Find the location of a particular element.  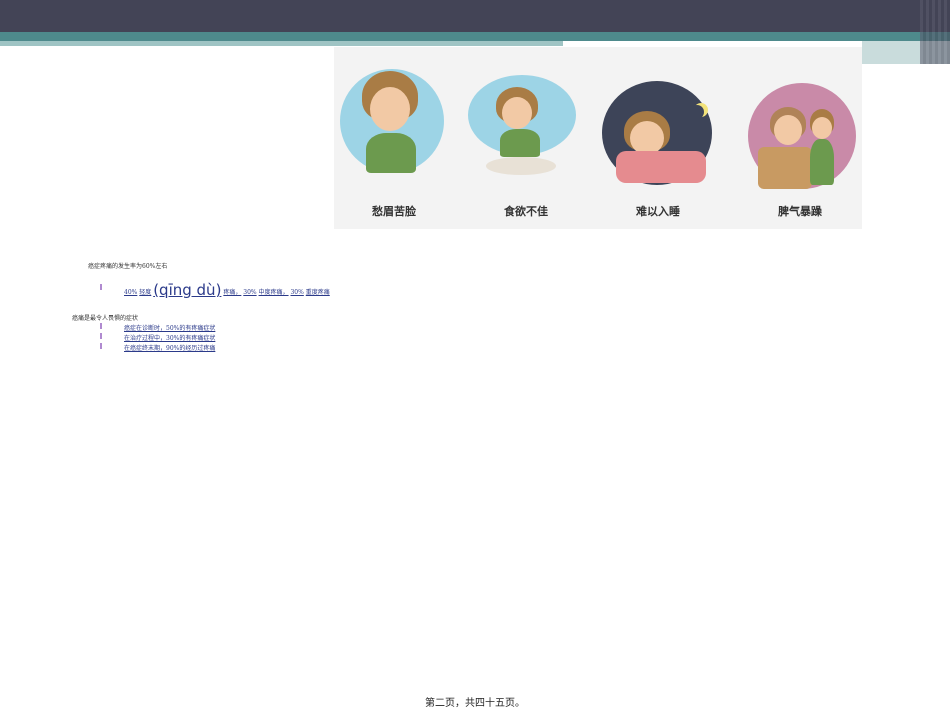

link-moderate: 中度疼痛， is located at coordinates (274, 292).